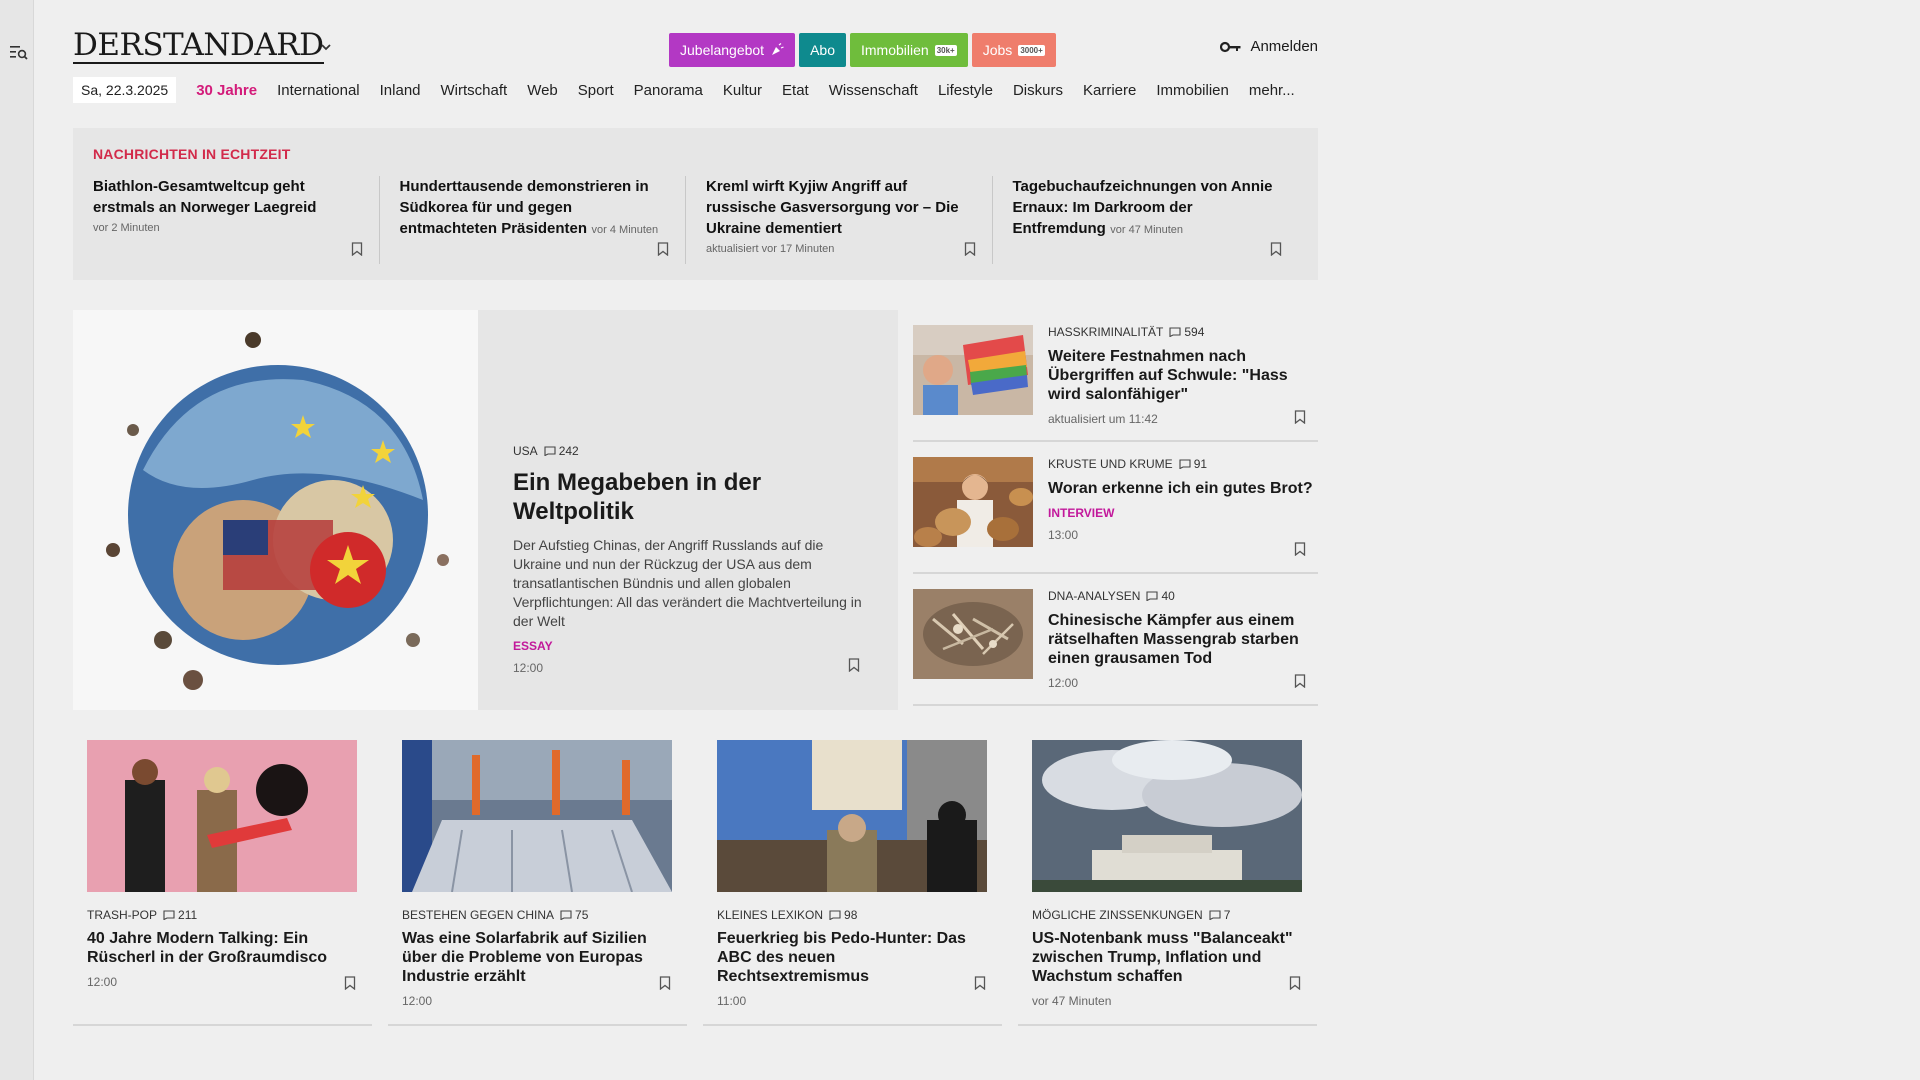 This screenshot has width=1920, height=1080. I want to click on lead-article-image, so click(275, 510).